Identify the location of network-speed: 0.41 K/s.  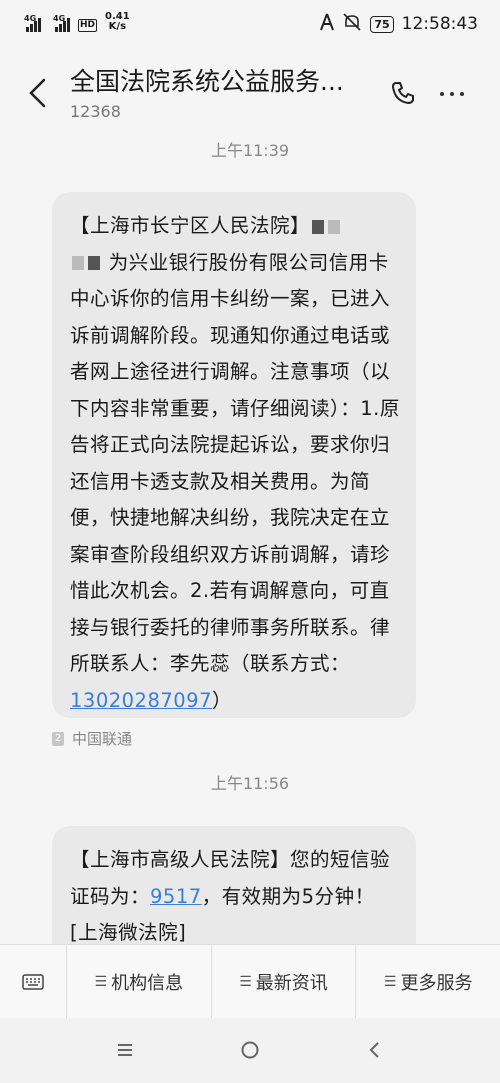
(117, 22).